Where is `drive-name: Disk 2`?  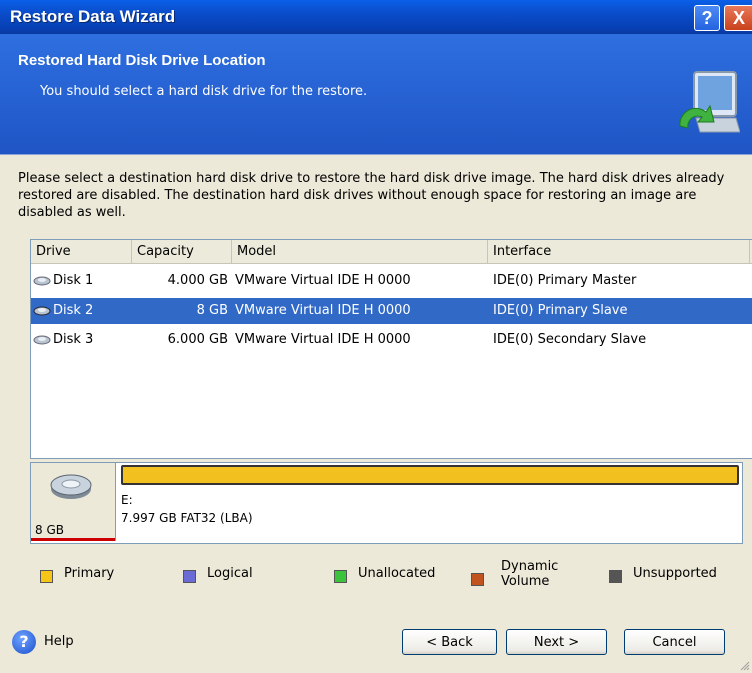
drive-name: Disk 2 is located at coordinates (73, 310).